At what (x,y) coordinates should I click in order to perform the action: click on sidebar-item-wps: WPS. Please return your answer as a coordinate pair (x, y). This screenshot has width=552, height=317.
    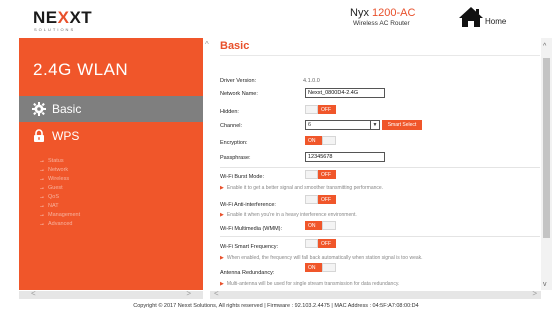
    Looking at the image, I should click on (111, 137).